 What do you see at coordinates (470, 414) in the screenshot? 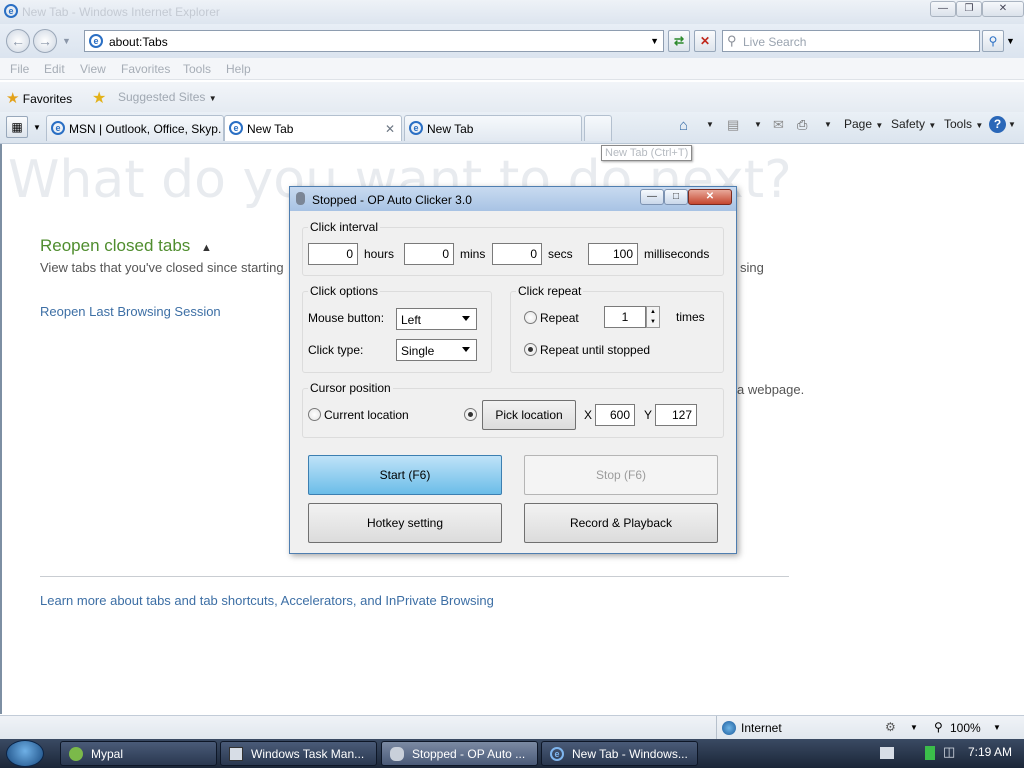
I see `pick-location-radio` at bounding box center [470, 414].